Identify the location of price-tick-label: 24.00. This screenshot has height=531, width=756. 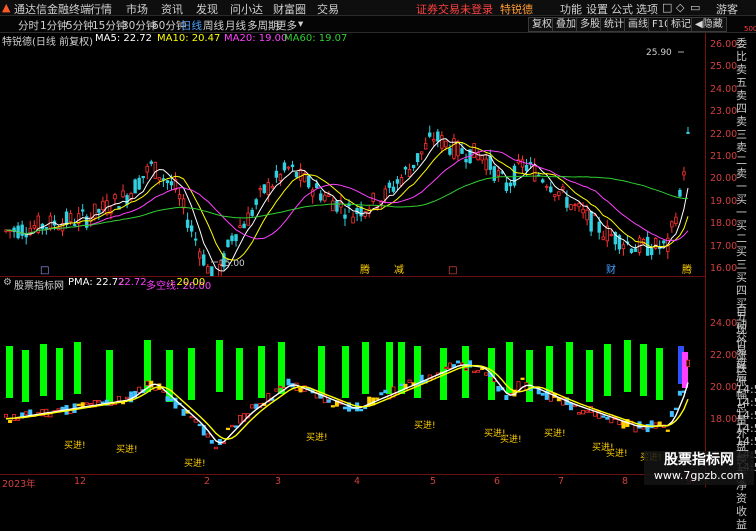
(724, 89).